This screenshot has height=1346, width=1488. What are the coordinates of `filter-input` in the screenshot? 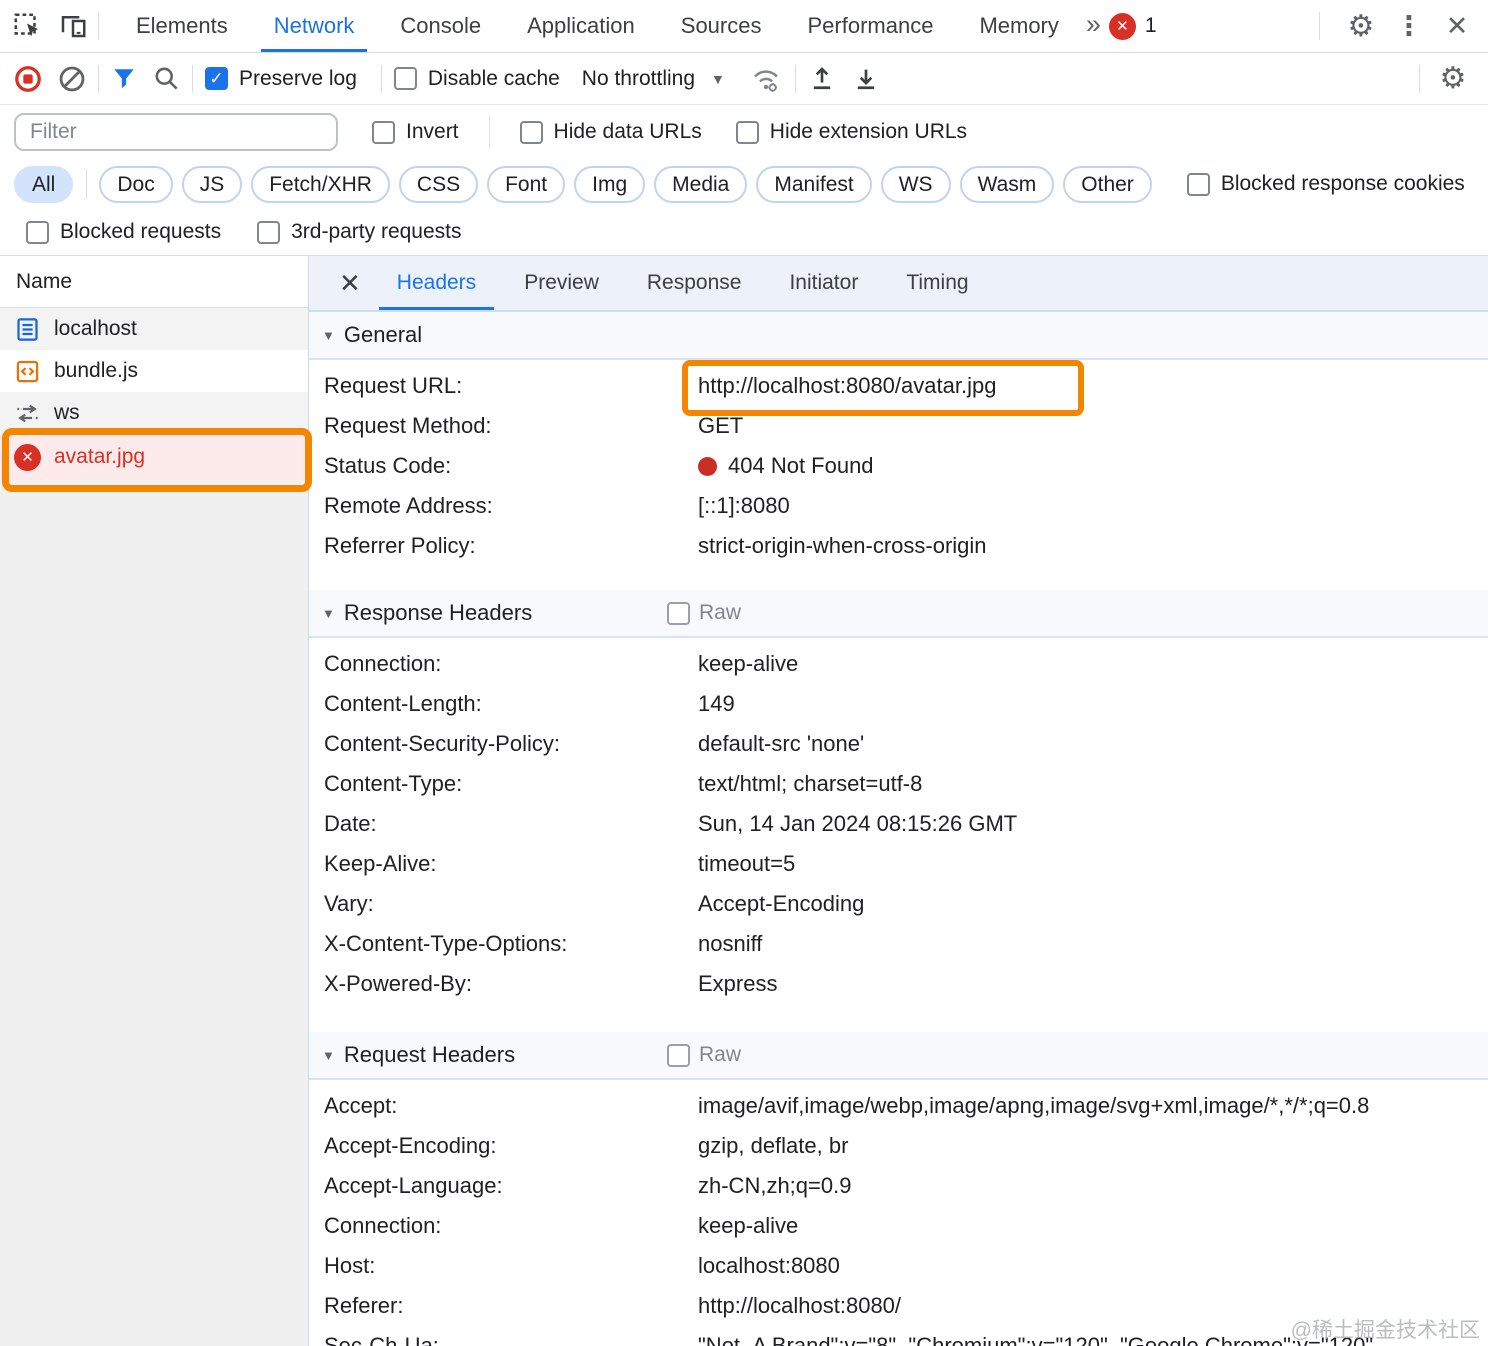 It's located at (176, 132).